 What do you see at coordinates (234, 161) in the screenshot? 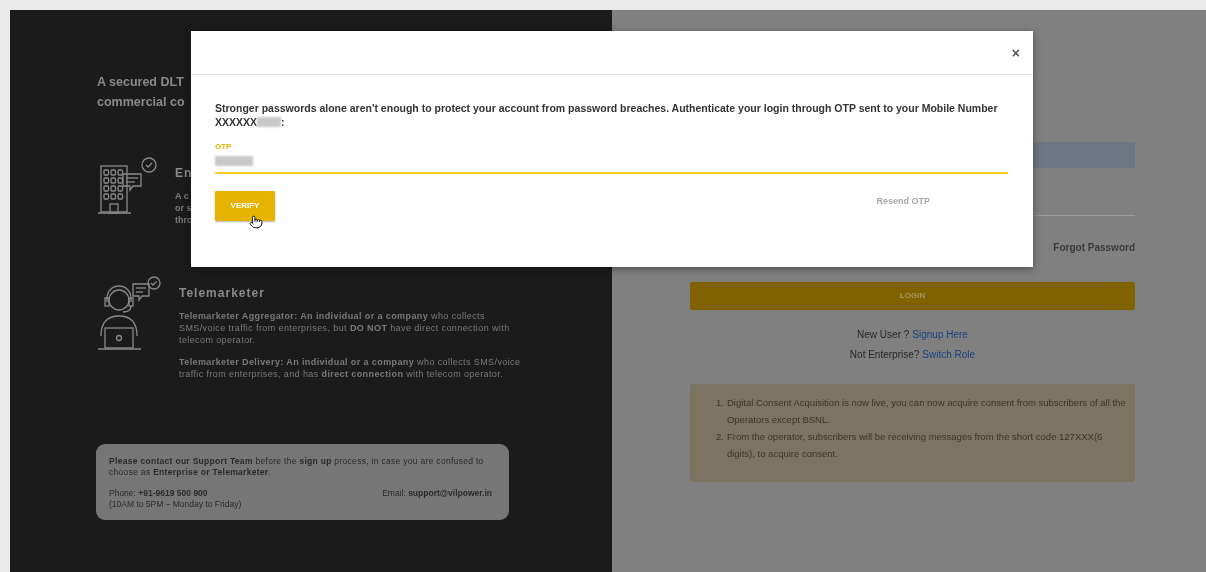
I see `redacted-otp` at bounding box center [234, 161].